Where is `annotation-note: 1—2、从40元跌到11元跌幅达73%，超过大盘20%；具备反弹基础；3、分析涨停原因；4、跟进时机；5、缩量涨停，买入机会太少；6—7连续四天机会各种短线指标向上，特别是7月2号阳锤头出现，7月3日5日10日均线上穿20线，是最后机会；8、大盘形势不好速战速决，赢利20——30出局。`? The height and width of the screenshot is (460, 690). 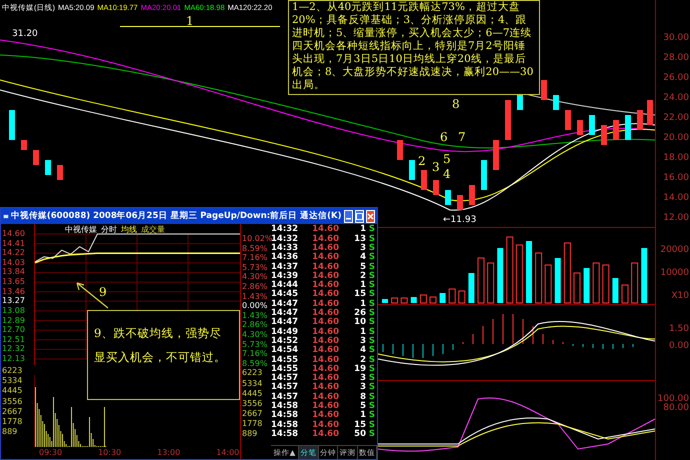 annotation-note: 1—2、从40元跌到11元跌幅达73%，超过大盘20%；具备反弹基础；3、分析涨停原因；4、跟进时机；5、缩量涨停，买入机会太少；6—7连续四天机会各种短线指标向上，特别是7月2号阳锤头出现，7月3日5日10日均线上穿20线，是最后机会；8、大盘形势不好速战速决，赢利20——30出局。 is located at coordinates (414, 47).